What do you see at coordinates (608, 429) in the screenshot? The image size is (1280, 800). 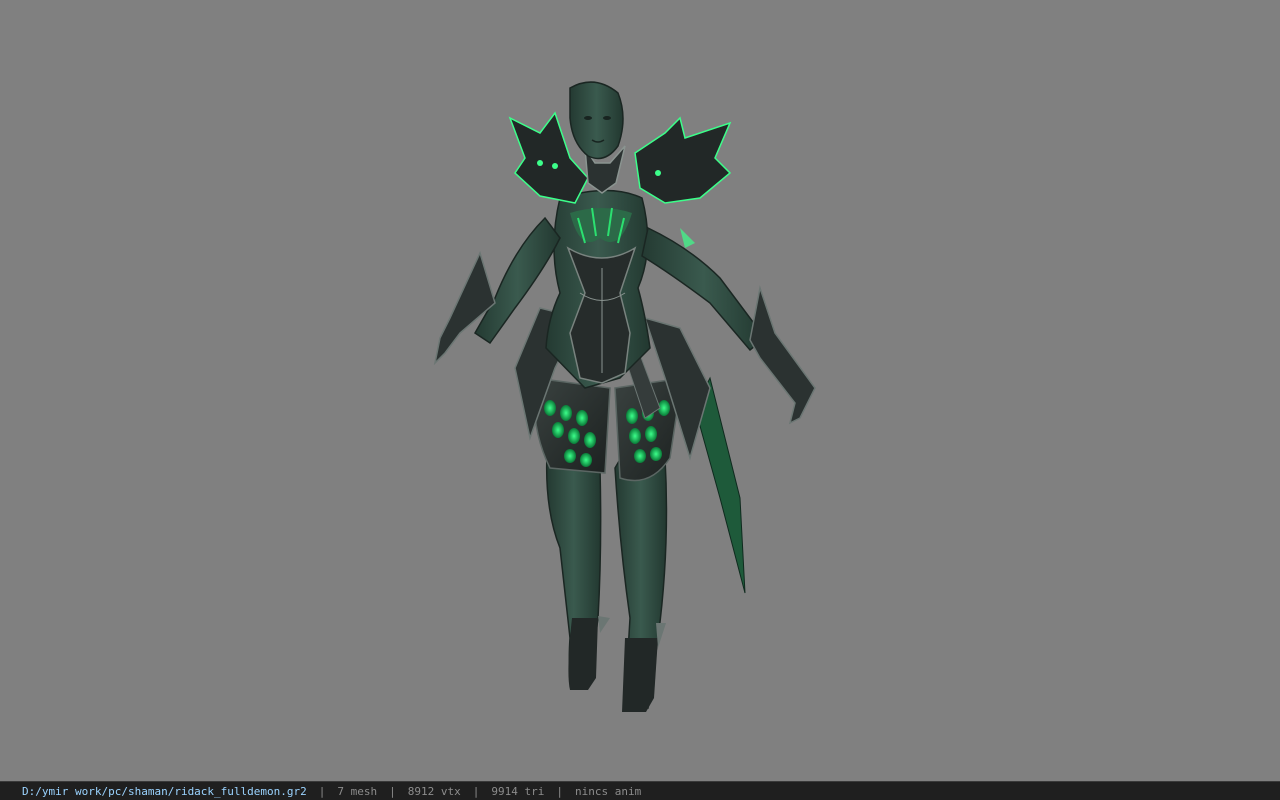 I see `thigh-armor` at bounding box center [608, 429].